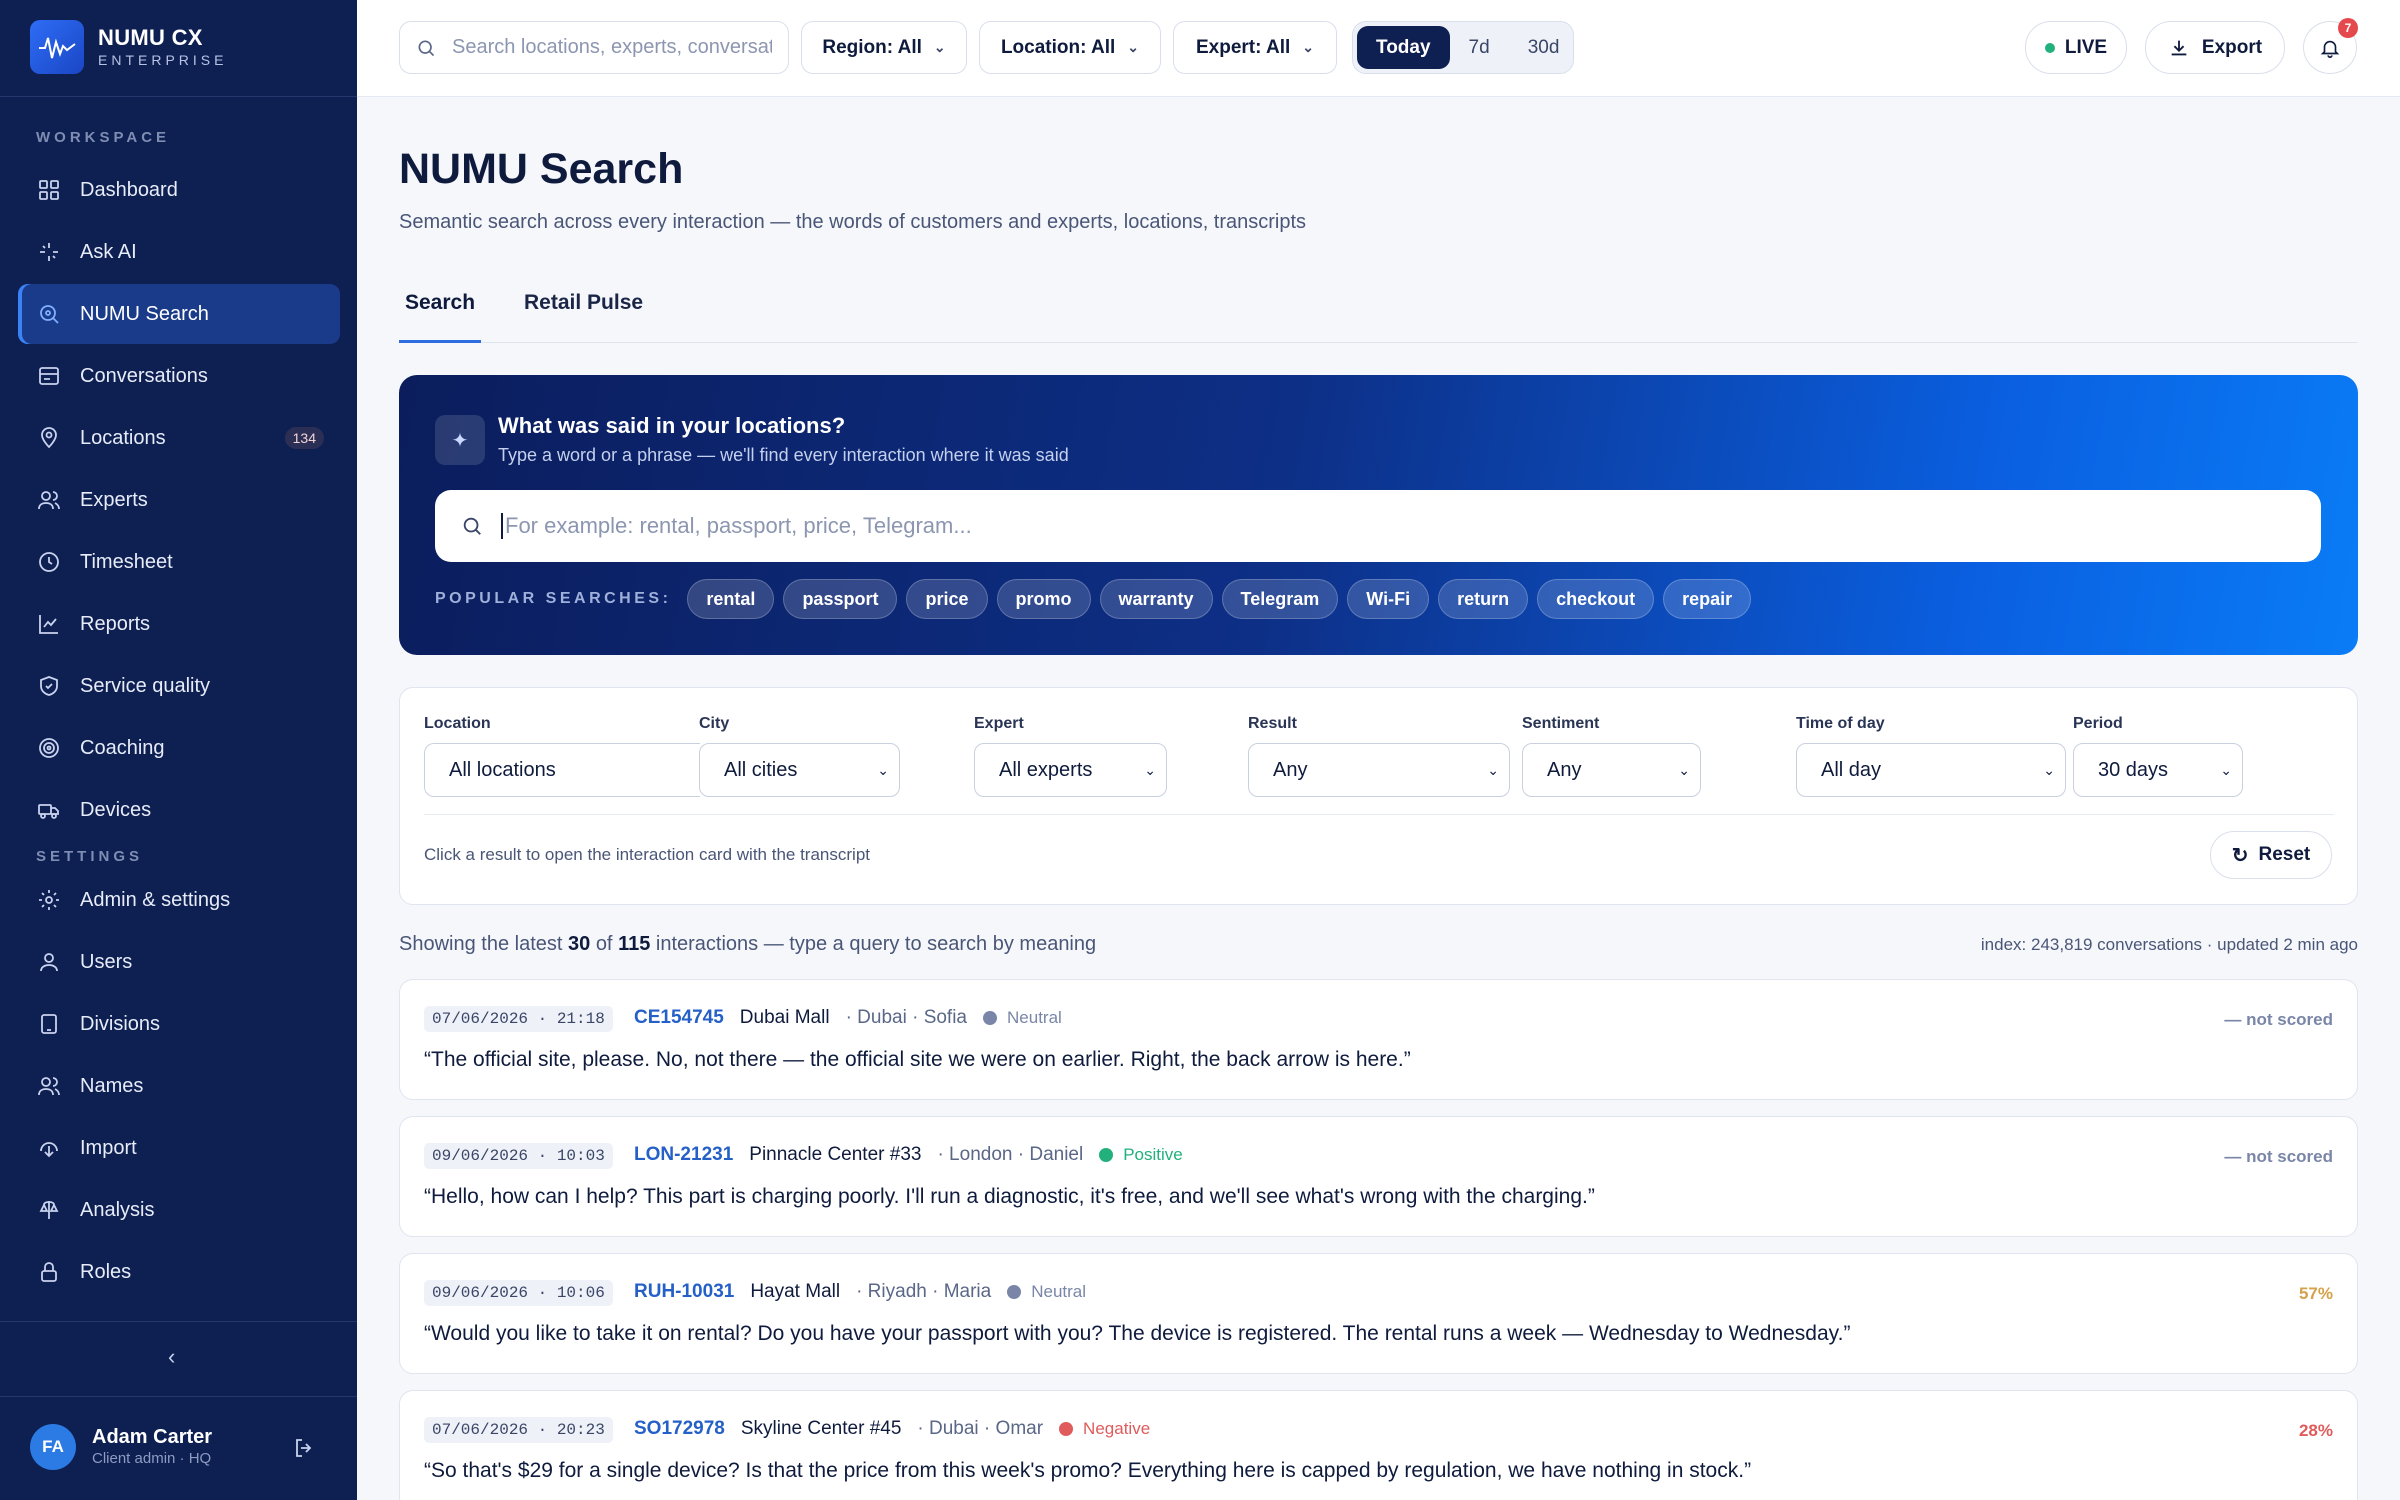  Describe the element at coordinates (179, 748) in the screenshot. I see `sidebar-item-coaching: Coaching` at that location.